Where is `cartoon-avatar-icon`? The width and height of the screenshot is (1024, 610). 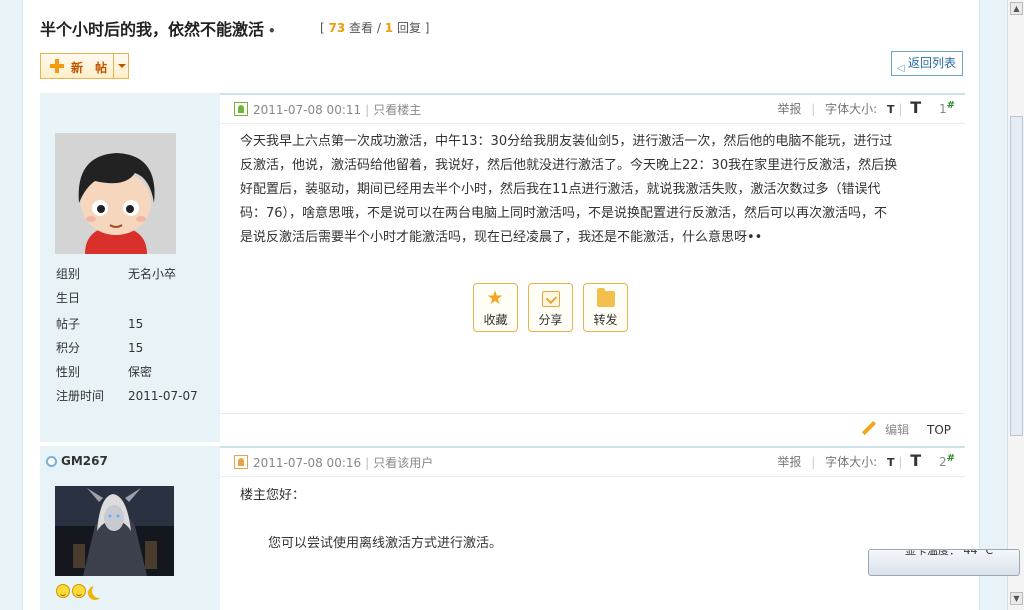 cartoon-avatar-icon is located at coordinates (115, 193).